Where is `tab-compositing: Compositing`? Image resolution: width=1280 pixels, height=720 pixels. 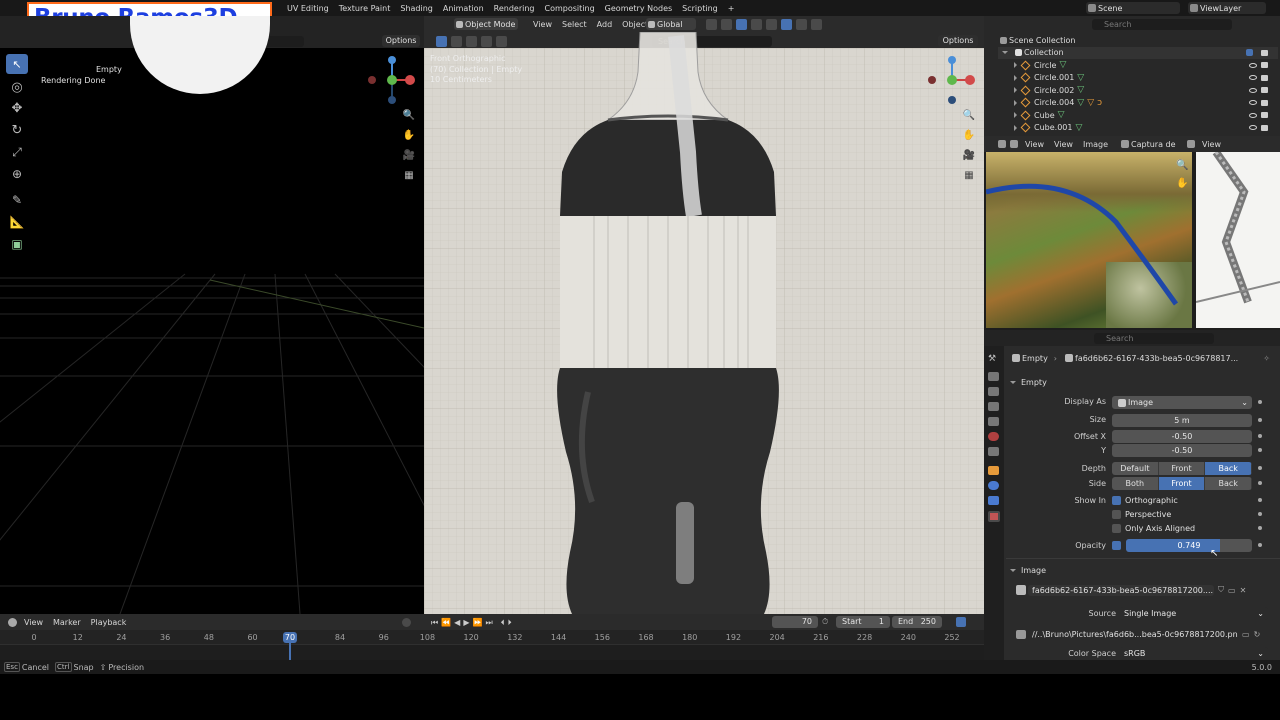 tab-compositing: Compositing is located at coordinates (570, 8).